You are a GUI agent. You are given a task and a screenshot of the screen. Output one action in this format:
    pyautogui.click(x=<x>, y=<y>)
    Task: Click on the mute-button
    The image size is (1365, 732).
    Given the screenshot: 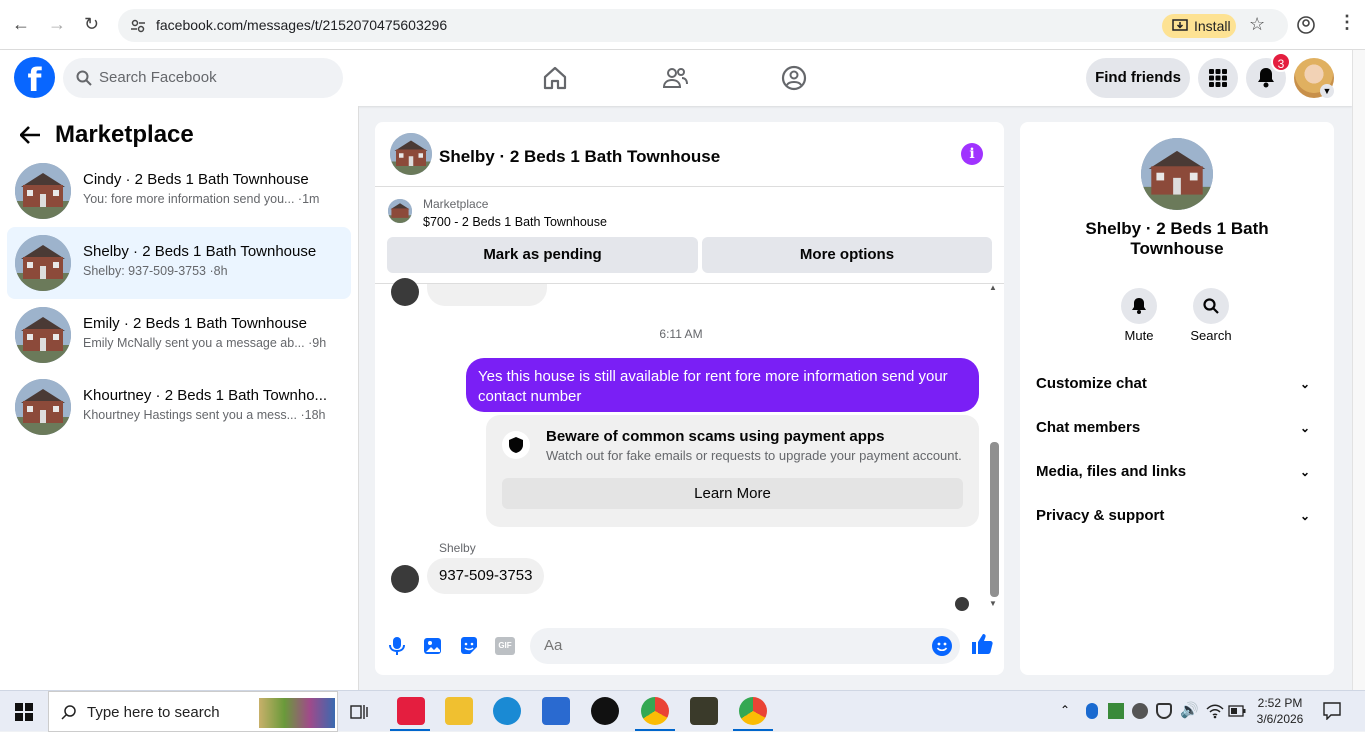 What is the action you would take?
    pyautogui.click(x=1139, y=306)
    